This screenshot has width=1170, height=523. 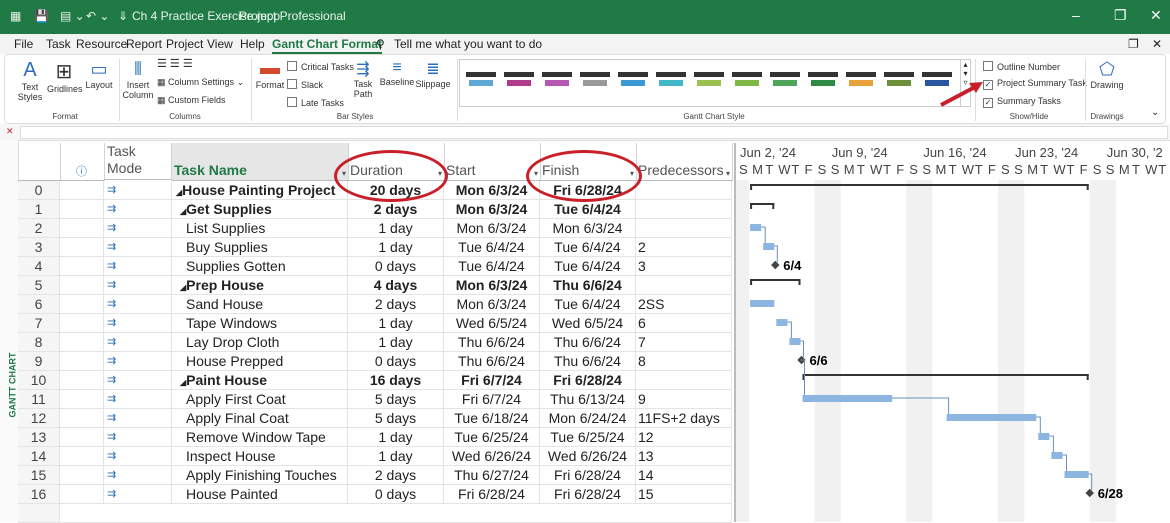 I want to click on predecessors-cell: 3, so click(x=684, y=266).